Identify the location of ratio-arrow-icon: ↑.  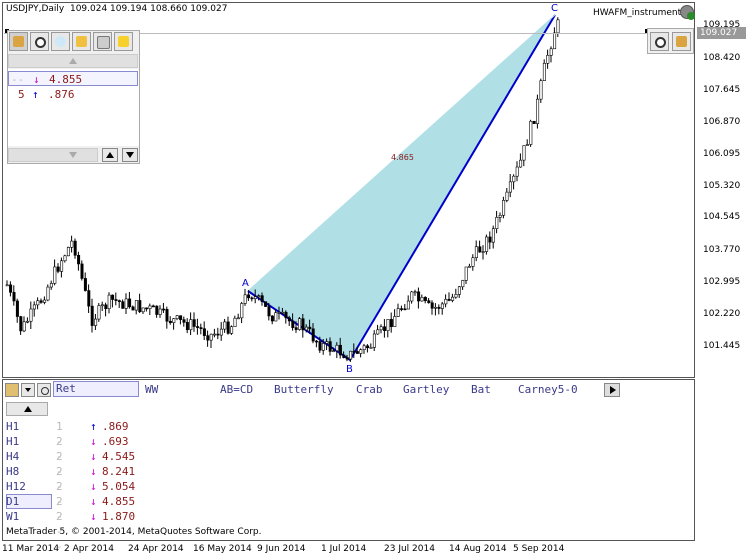
(35, 94).